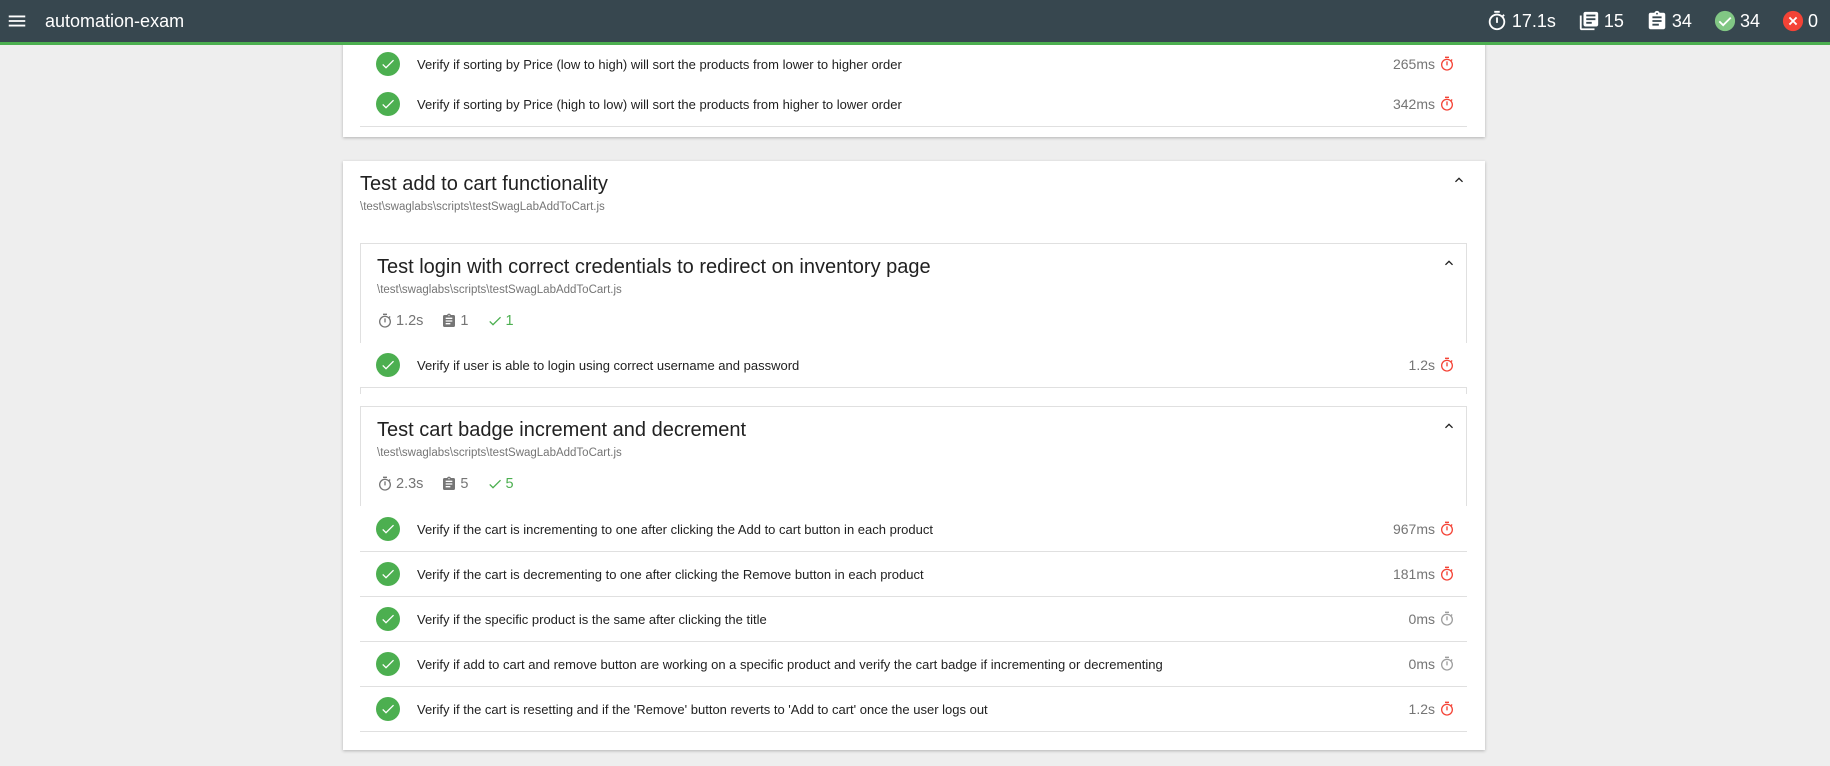 The width and height of the screenshot is (1830, 766). I want to click on subsuite-passed-count: 1, so click(500, 321).